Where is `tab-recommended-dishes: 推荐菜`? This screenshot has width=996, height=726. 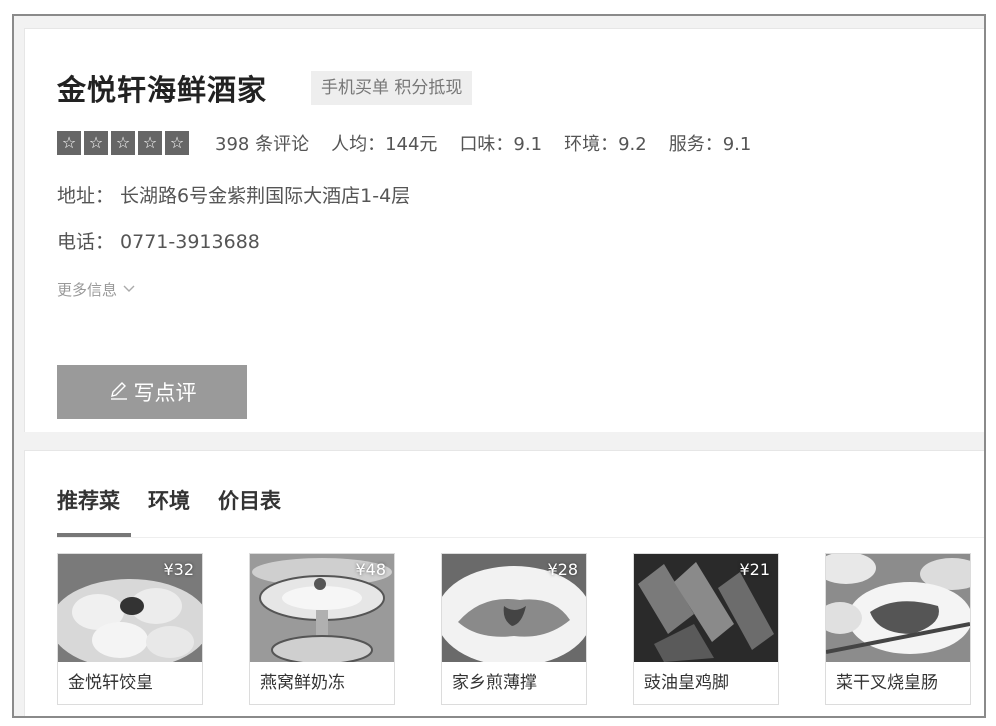
tab-recommended-dishes: 推荐菜 is located at coordinates (88, 500).